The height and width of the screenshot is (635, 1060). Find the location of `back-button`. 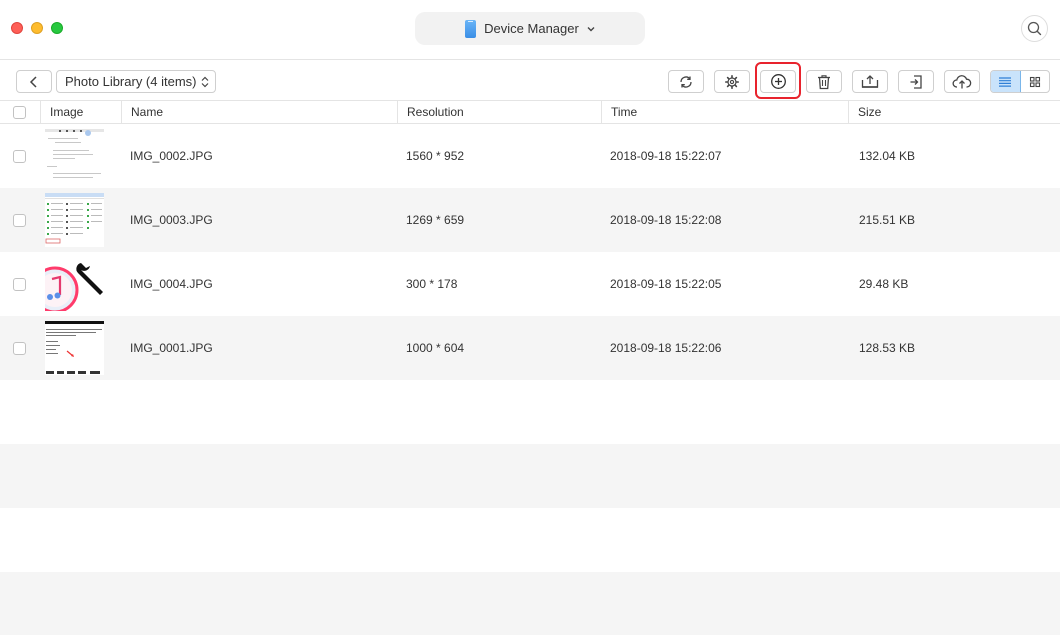

back-button is located at coordinates (34, 81).